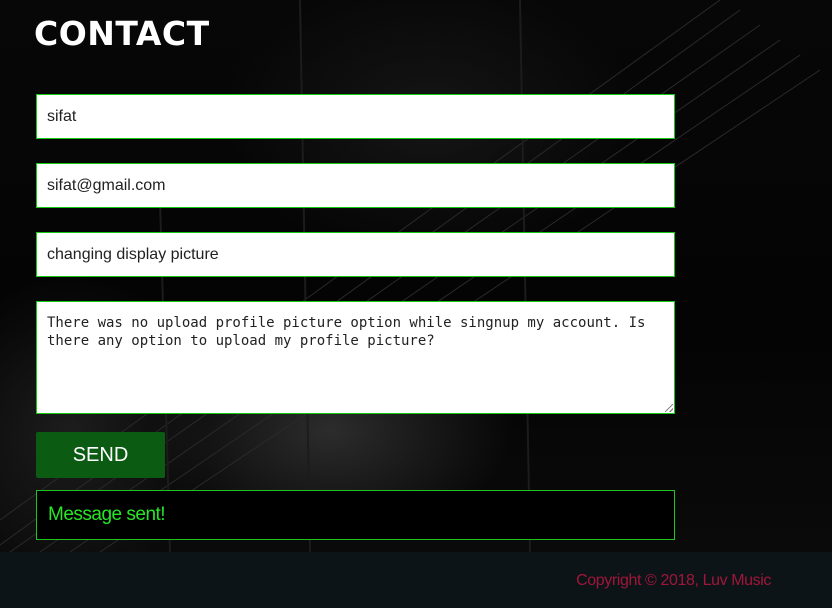  What do you see at coordinates (122, 33) in the screenshot?
I see `page-title: CONTACT` at bounding box center [122, 33].